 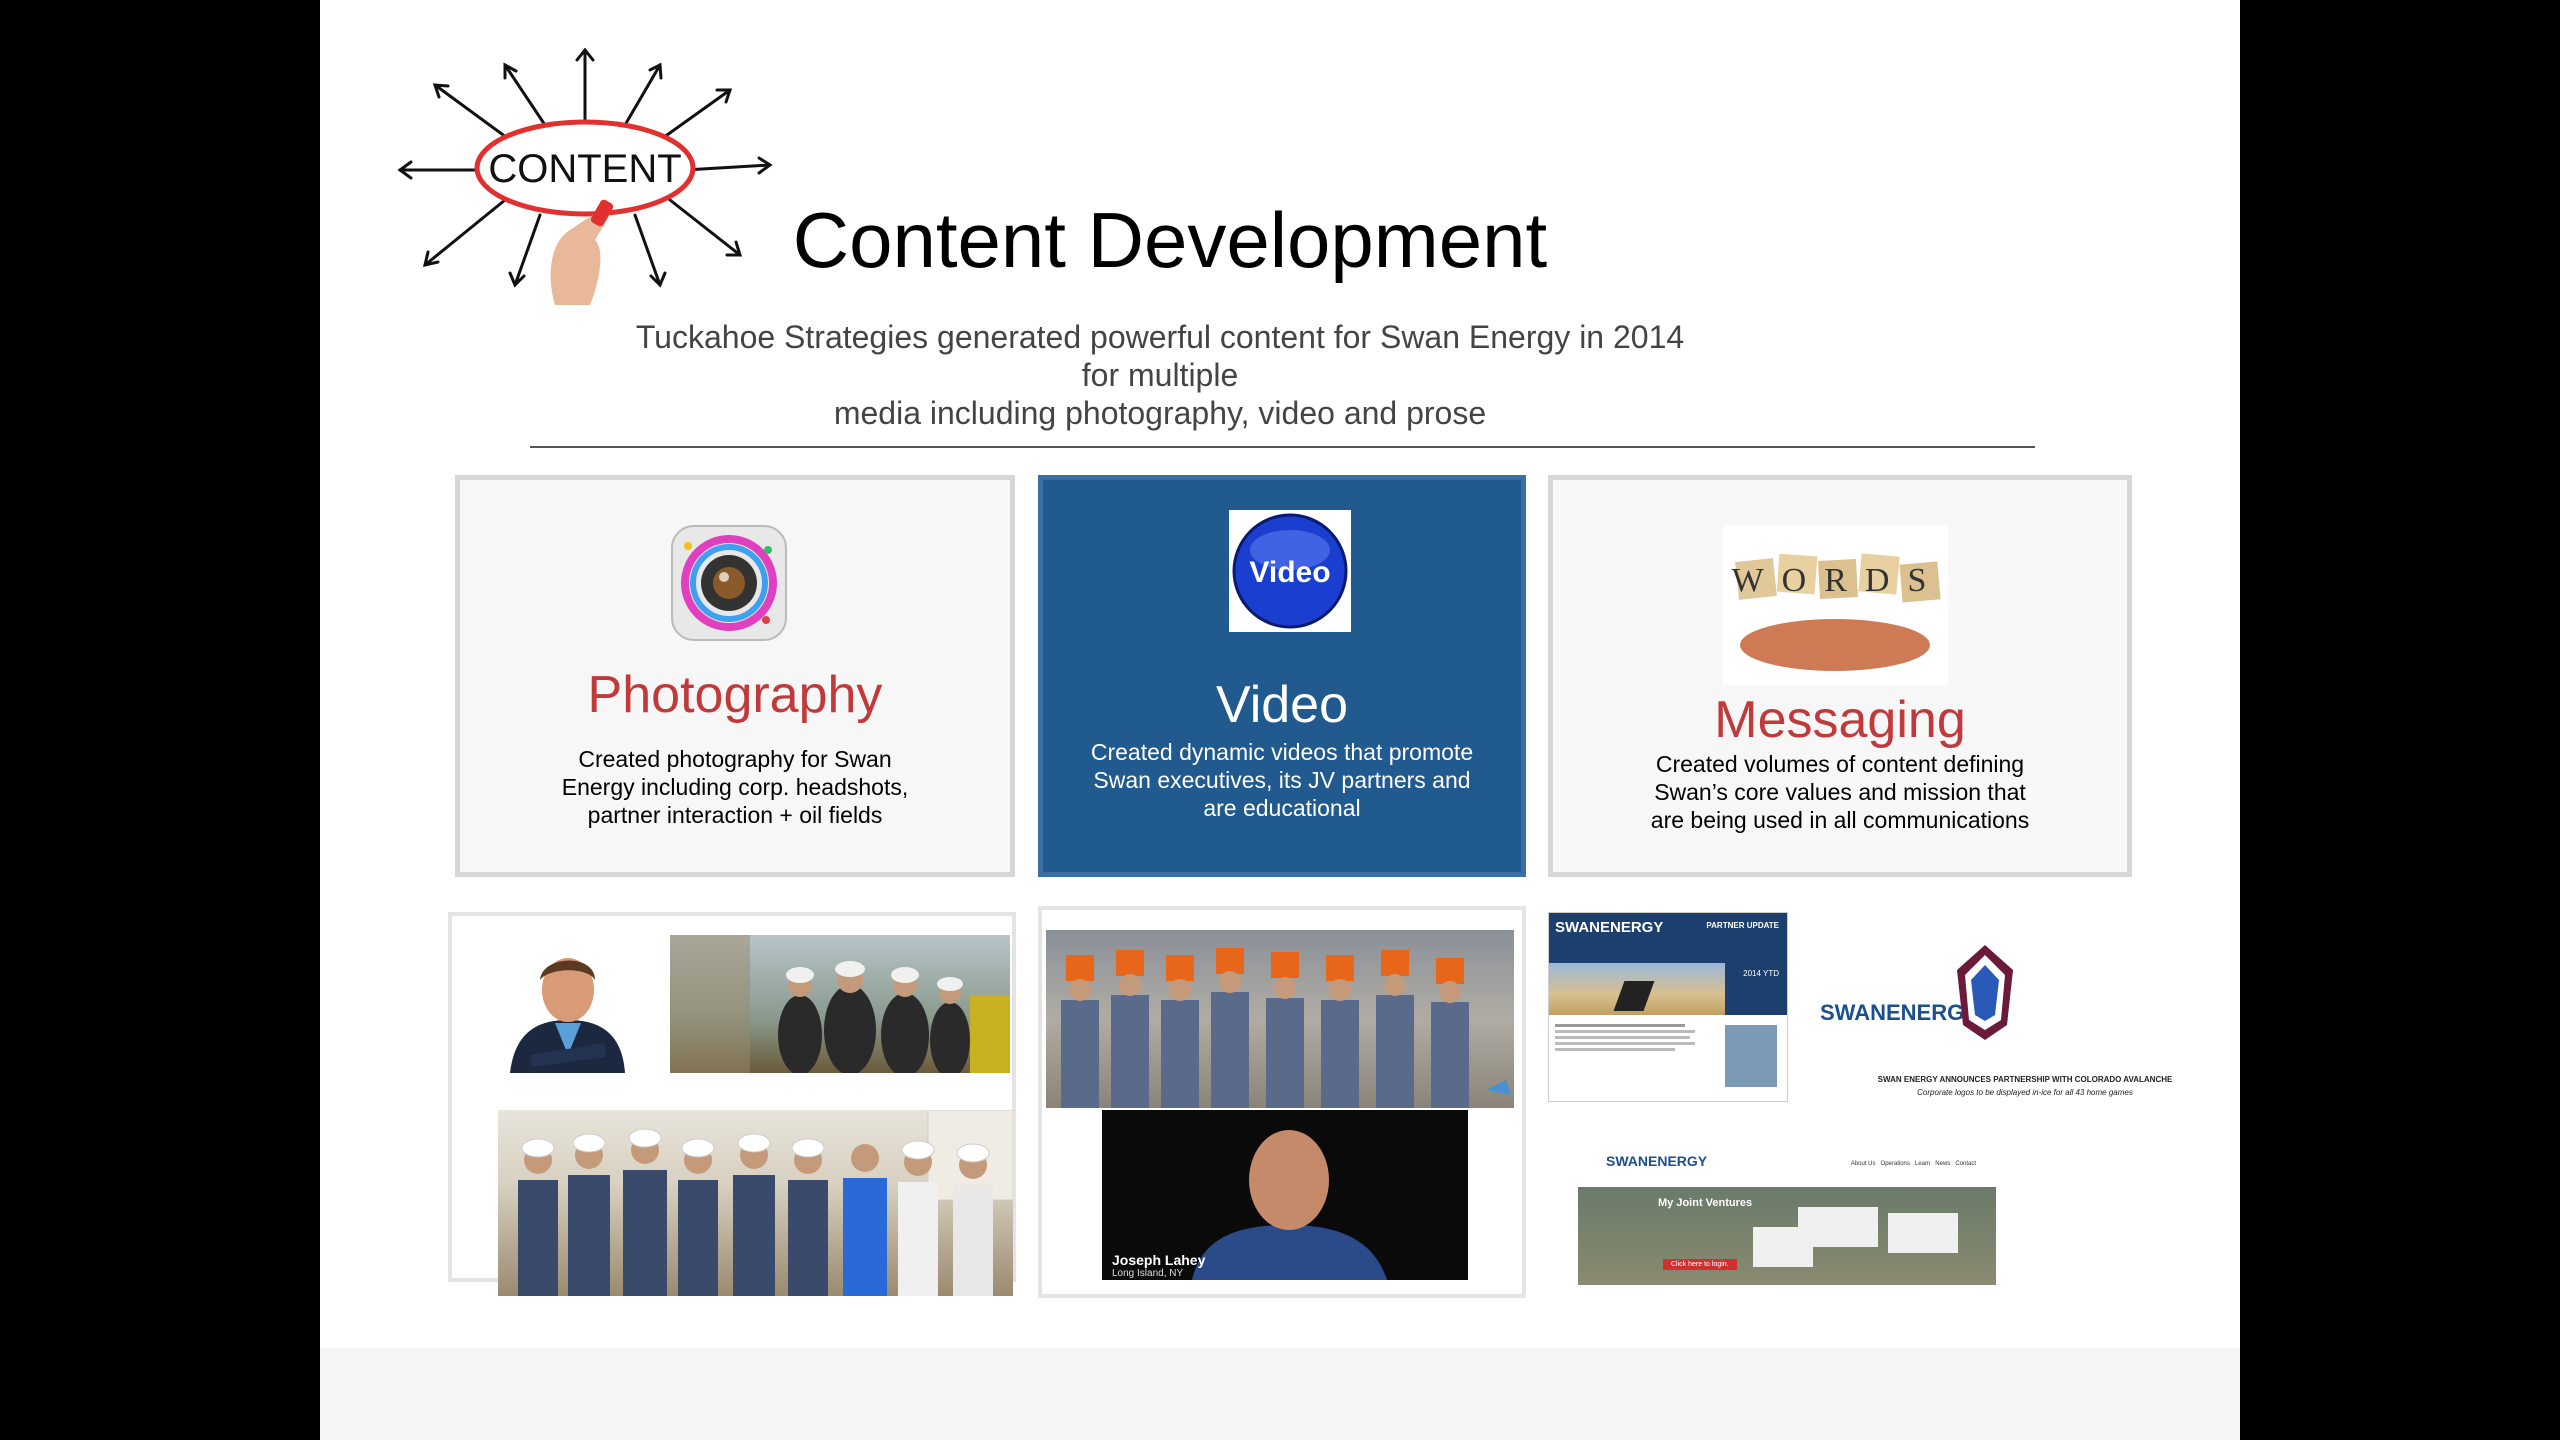 I want to click on word-blocks-icon: WORDS, so click(x=1835, y=605).